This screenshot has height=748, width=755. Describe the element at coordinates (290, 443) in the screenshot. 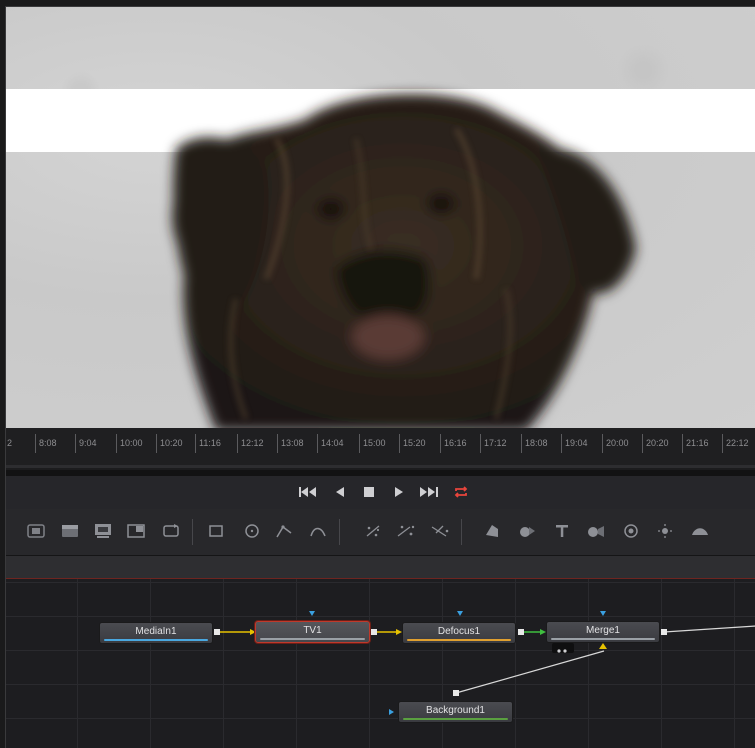

I see `ruler-tick: 13:08` at that location.